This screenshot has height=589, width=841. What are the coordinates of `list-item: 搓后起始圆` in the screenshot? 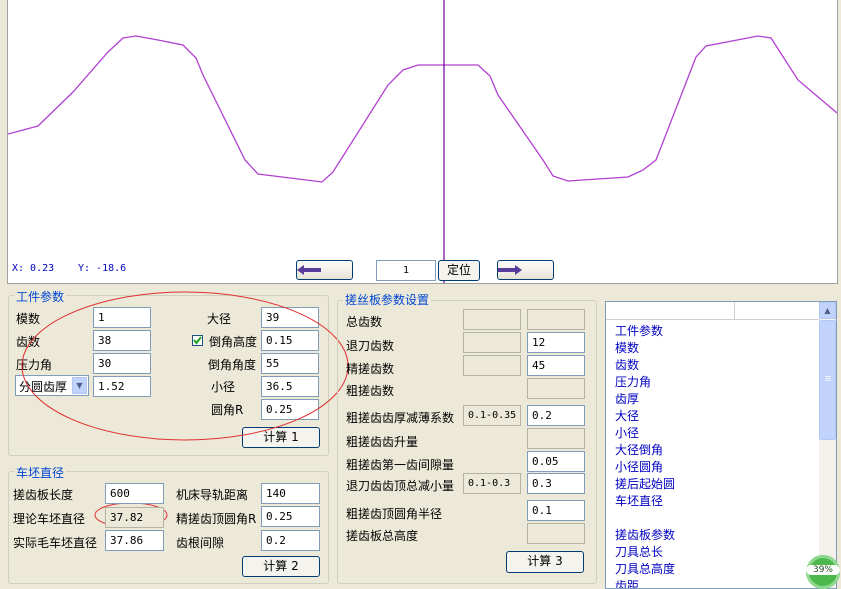 It's located at (645, 483).